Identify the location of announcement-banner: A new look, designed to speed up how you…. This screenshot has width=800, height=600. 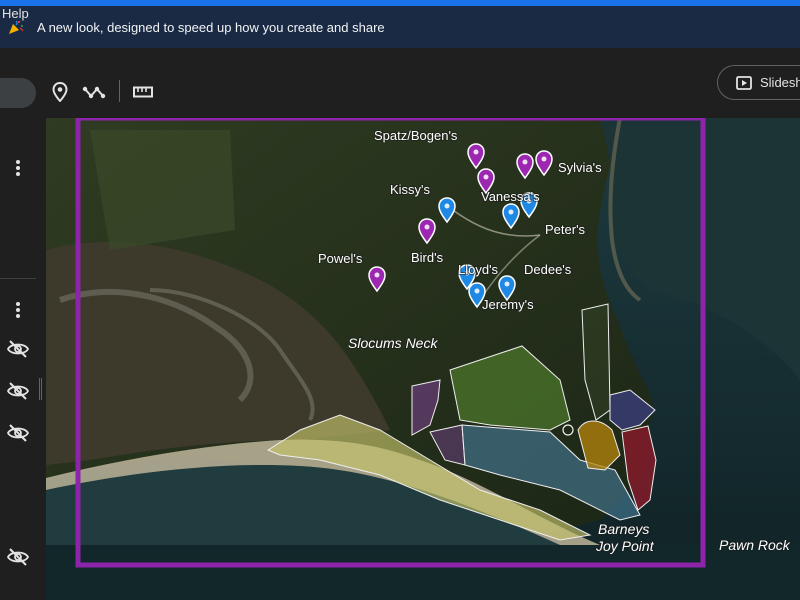
(400, 27).